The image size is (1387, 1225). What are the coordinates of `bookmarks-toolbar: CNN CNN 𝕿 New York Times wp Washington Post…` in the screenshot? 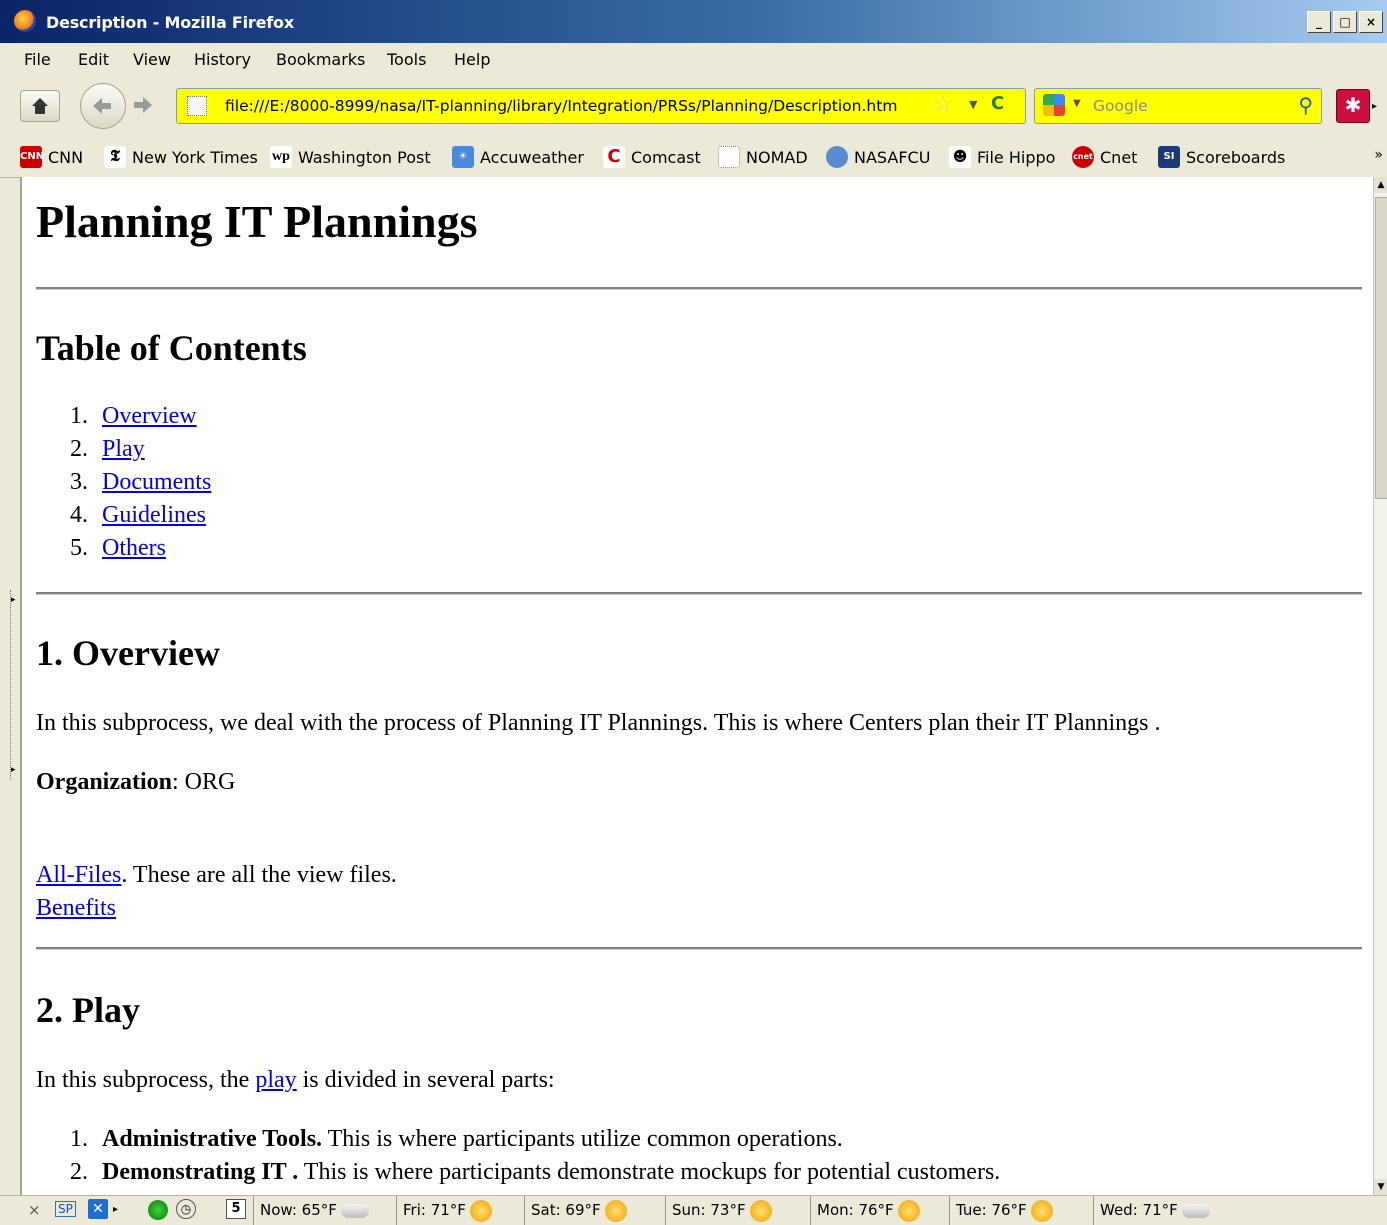 It's located at (693, 157).